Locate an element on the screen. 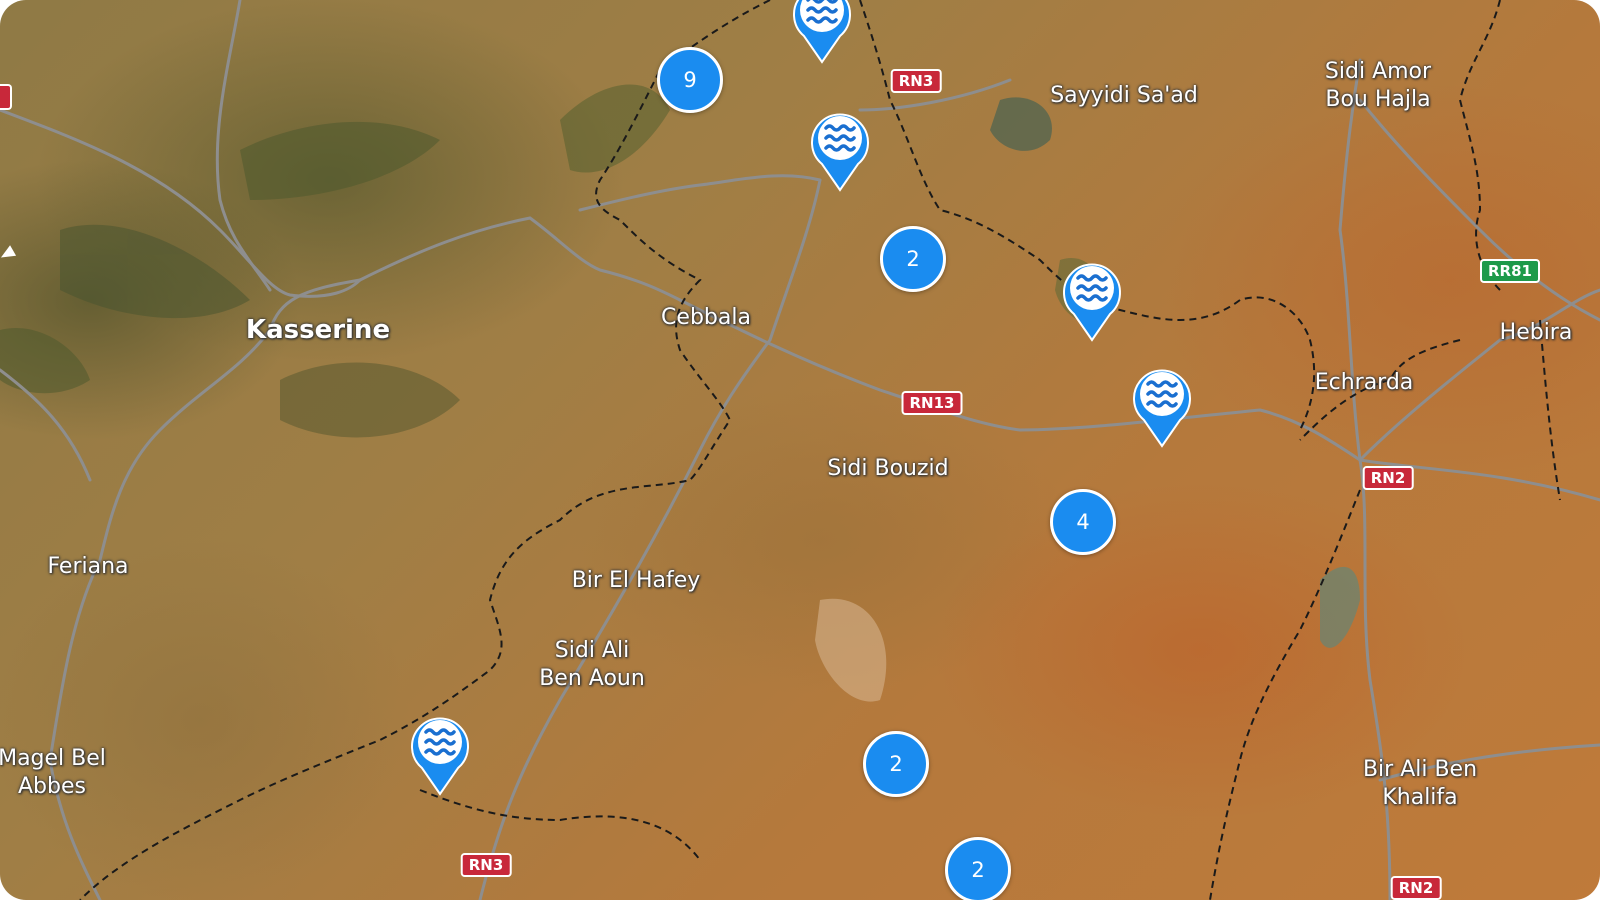  road-label-rn13: RN13 is located at coordinates (932, 403).